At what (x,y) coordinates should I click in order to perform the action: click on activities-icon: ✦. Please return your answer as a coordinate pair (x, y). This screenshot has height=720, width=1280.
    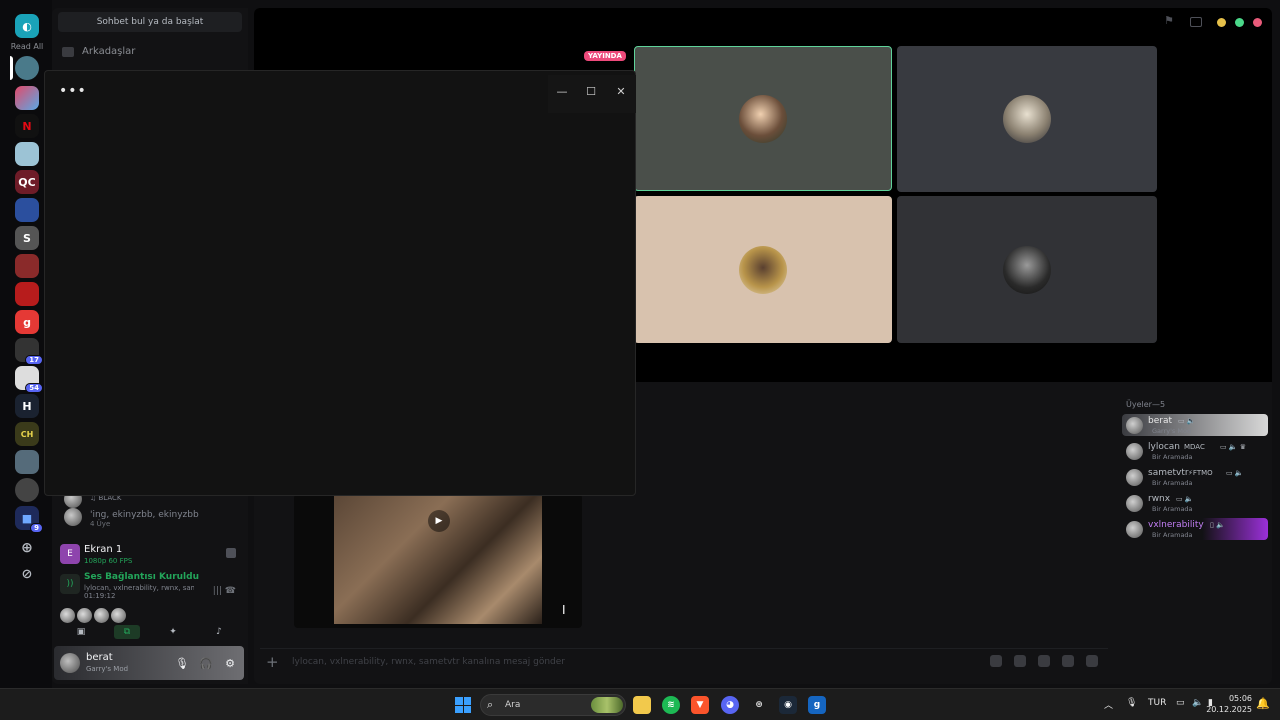
    Looking at the image, I should click on (173, 632).